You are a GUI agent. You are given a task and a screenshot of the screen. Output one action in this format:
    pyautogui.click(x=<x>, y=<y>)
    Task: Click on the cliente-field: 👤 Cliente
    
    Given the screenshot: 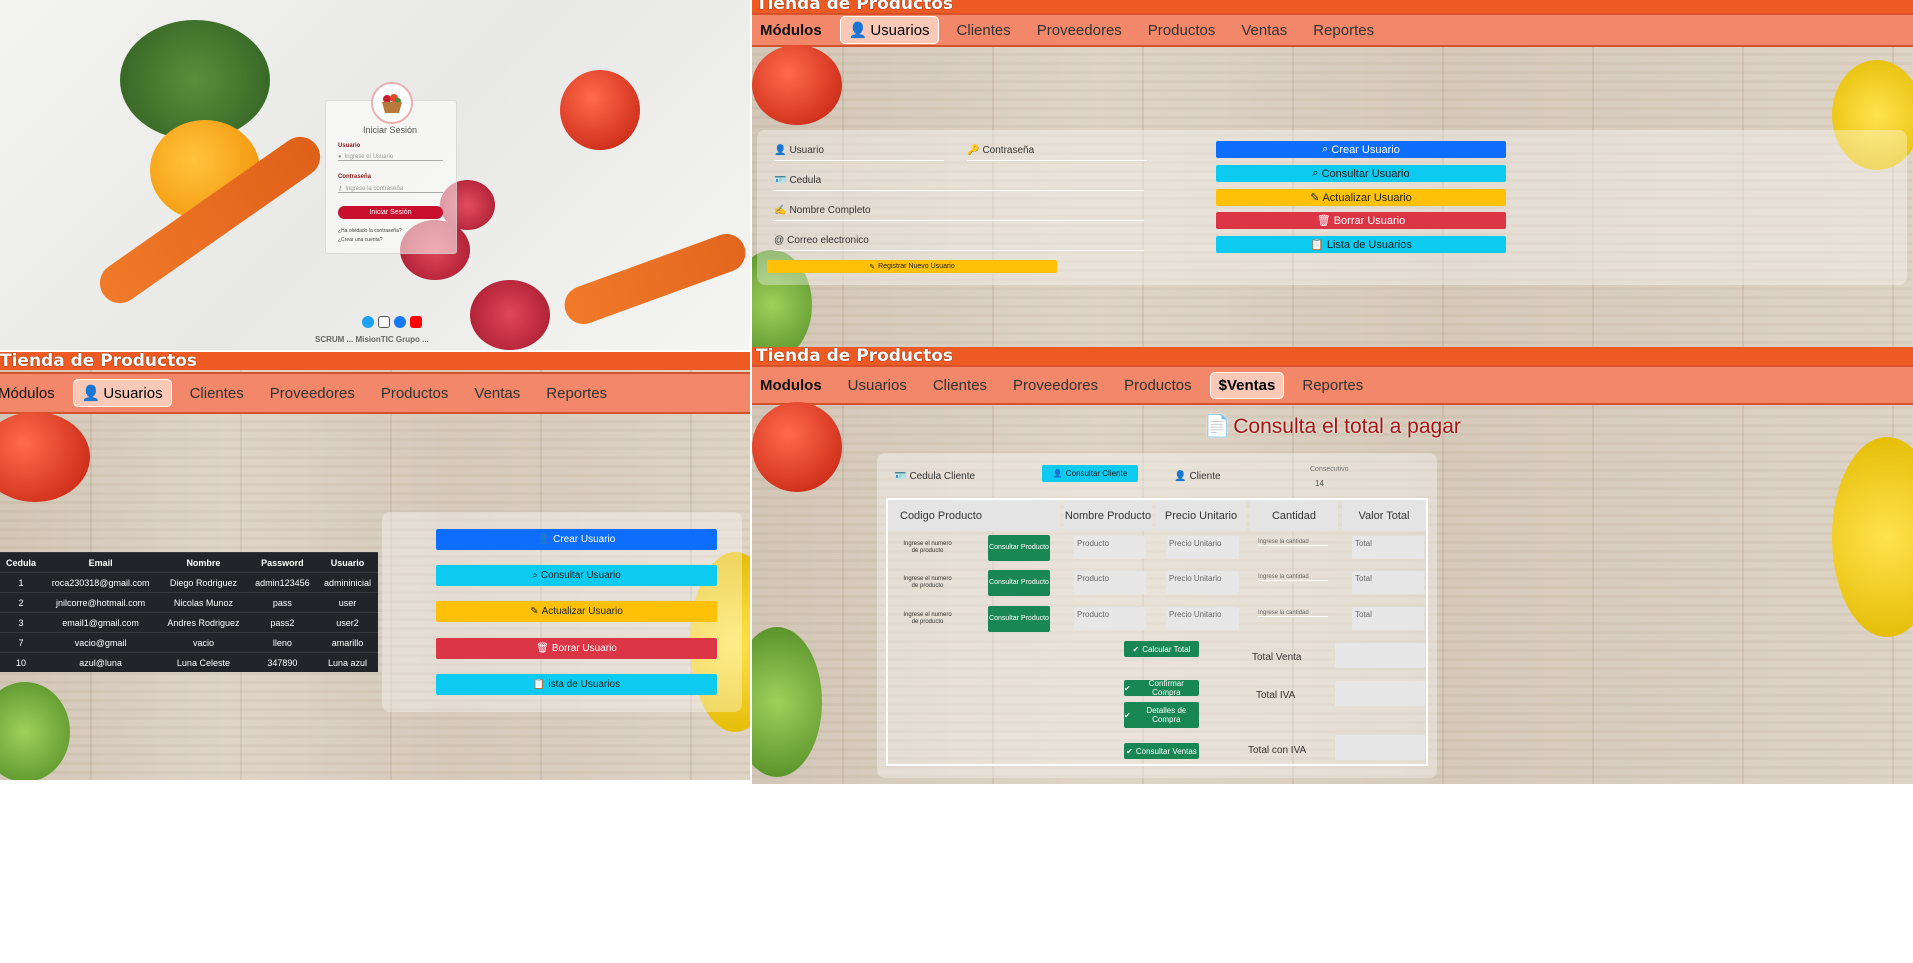 What is the action you would take?
    pyautogui.click(x=1197, y=476)
    